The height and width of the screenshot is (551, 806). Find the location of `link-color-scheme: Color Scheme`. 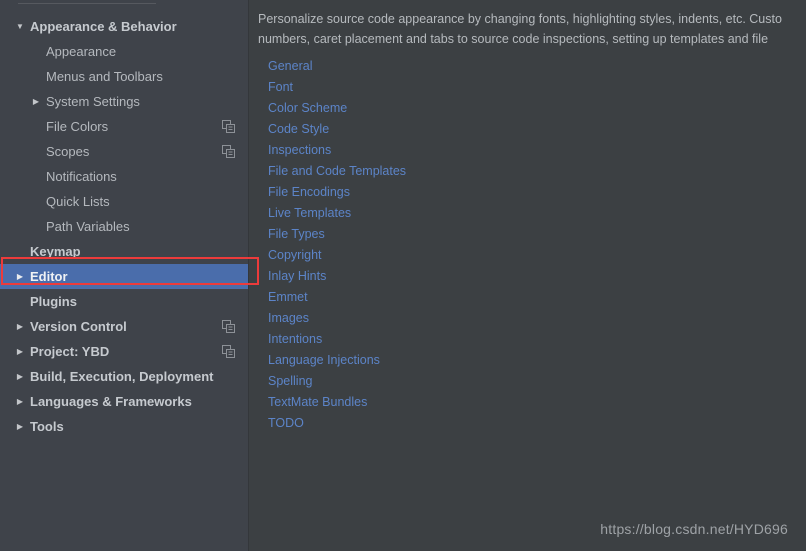

link-color-scheme: Color Scheme is located at coordinates (337, 108).